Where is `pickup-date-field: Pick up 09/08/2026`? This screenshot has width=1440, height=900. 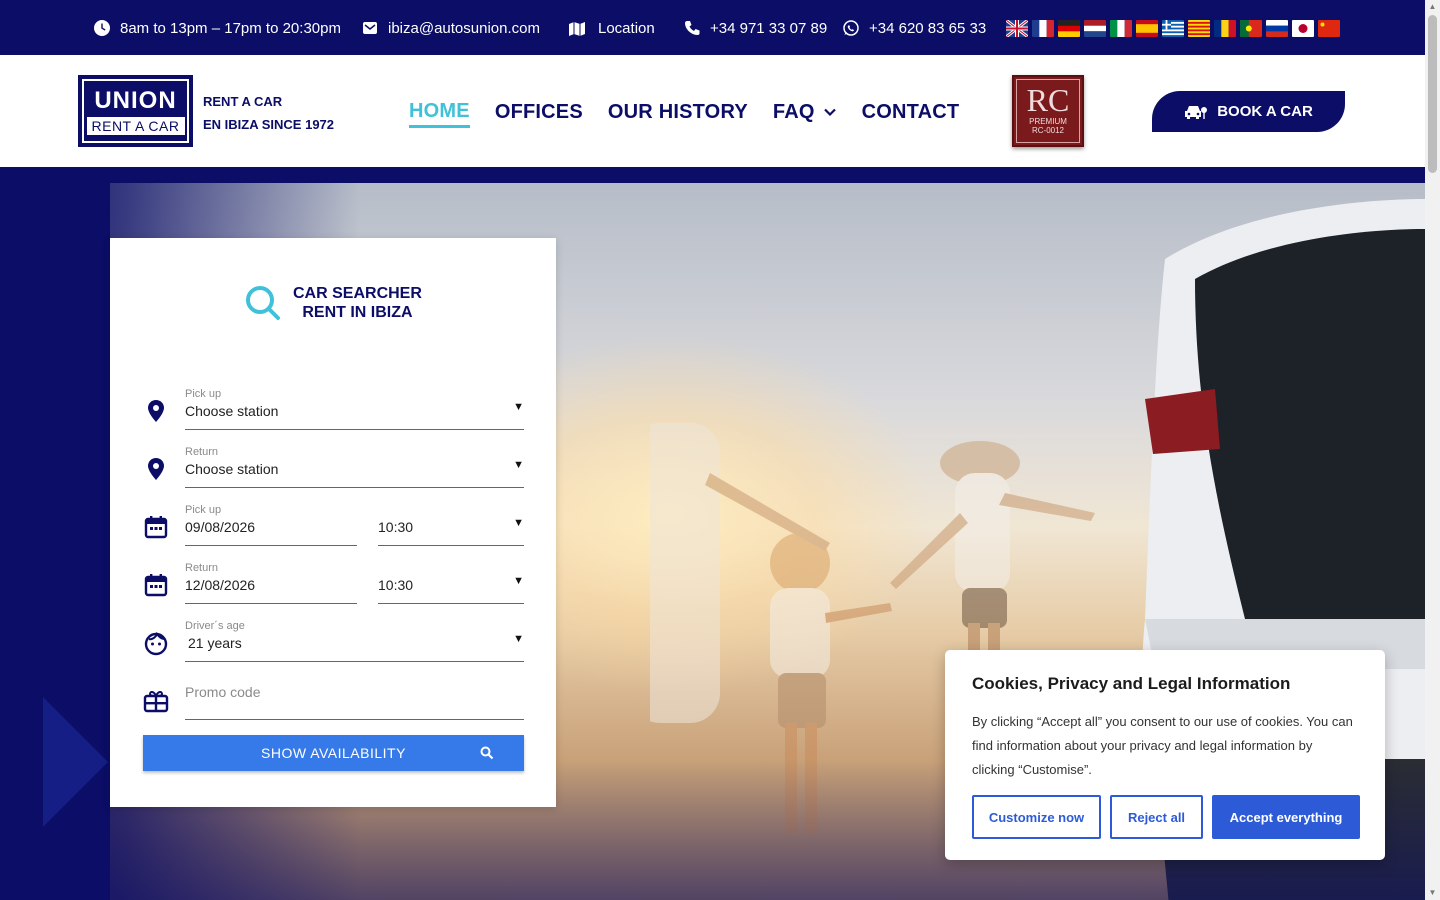
pickup-date-field: Pick up 09/08/2026 is located at coordinates (271, 521).